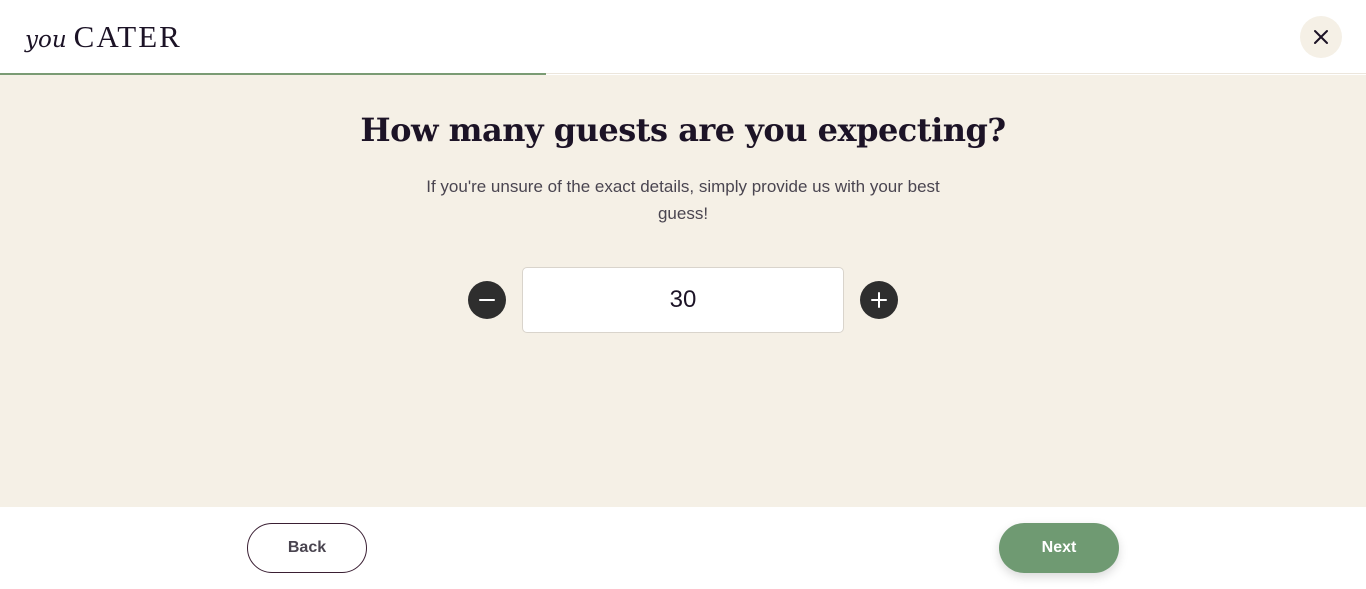  I want to click on footer: Back Next, so click(683, 548).